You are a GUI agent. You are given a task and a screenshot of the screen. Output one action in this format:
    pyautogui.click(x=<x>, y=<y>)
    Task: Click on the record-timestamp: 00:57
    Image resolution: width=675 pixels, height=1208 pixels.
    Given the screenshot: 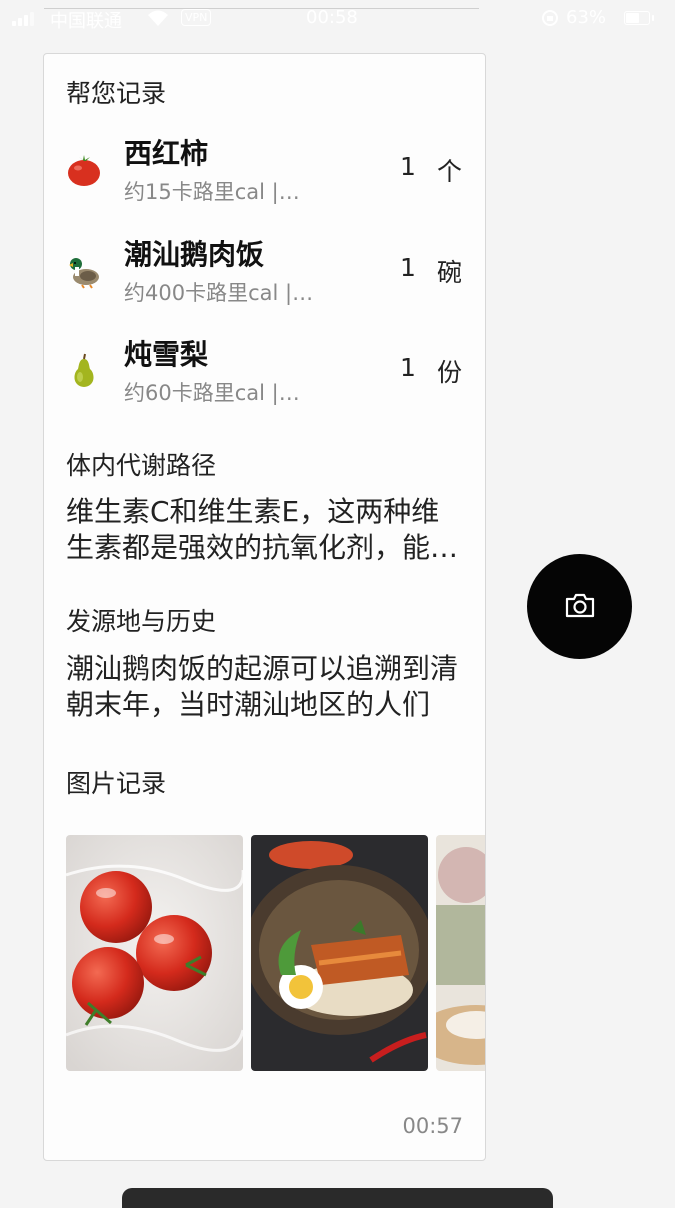 What is the action you would take?
    pyautogui.click(x=432, y=1126)
    